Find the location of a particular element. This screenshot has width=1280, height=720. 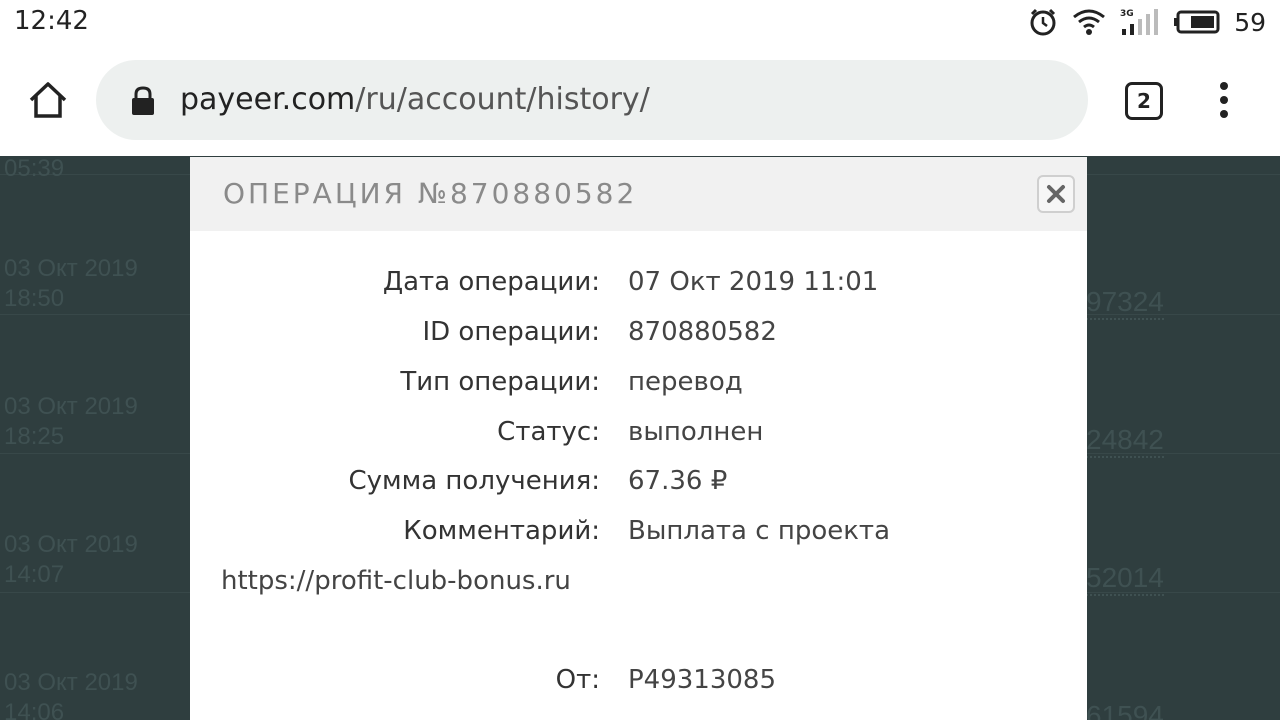

id-value: 870880582 is located at coordinates (702, 332).